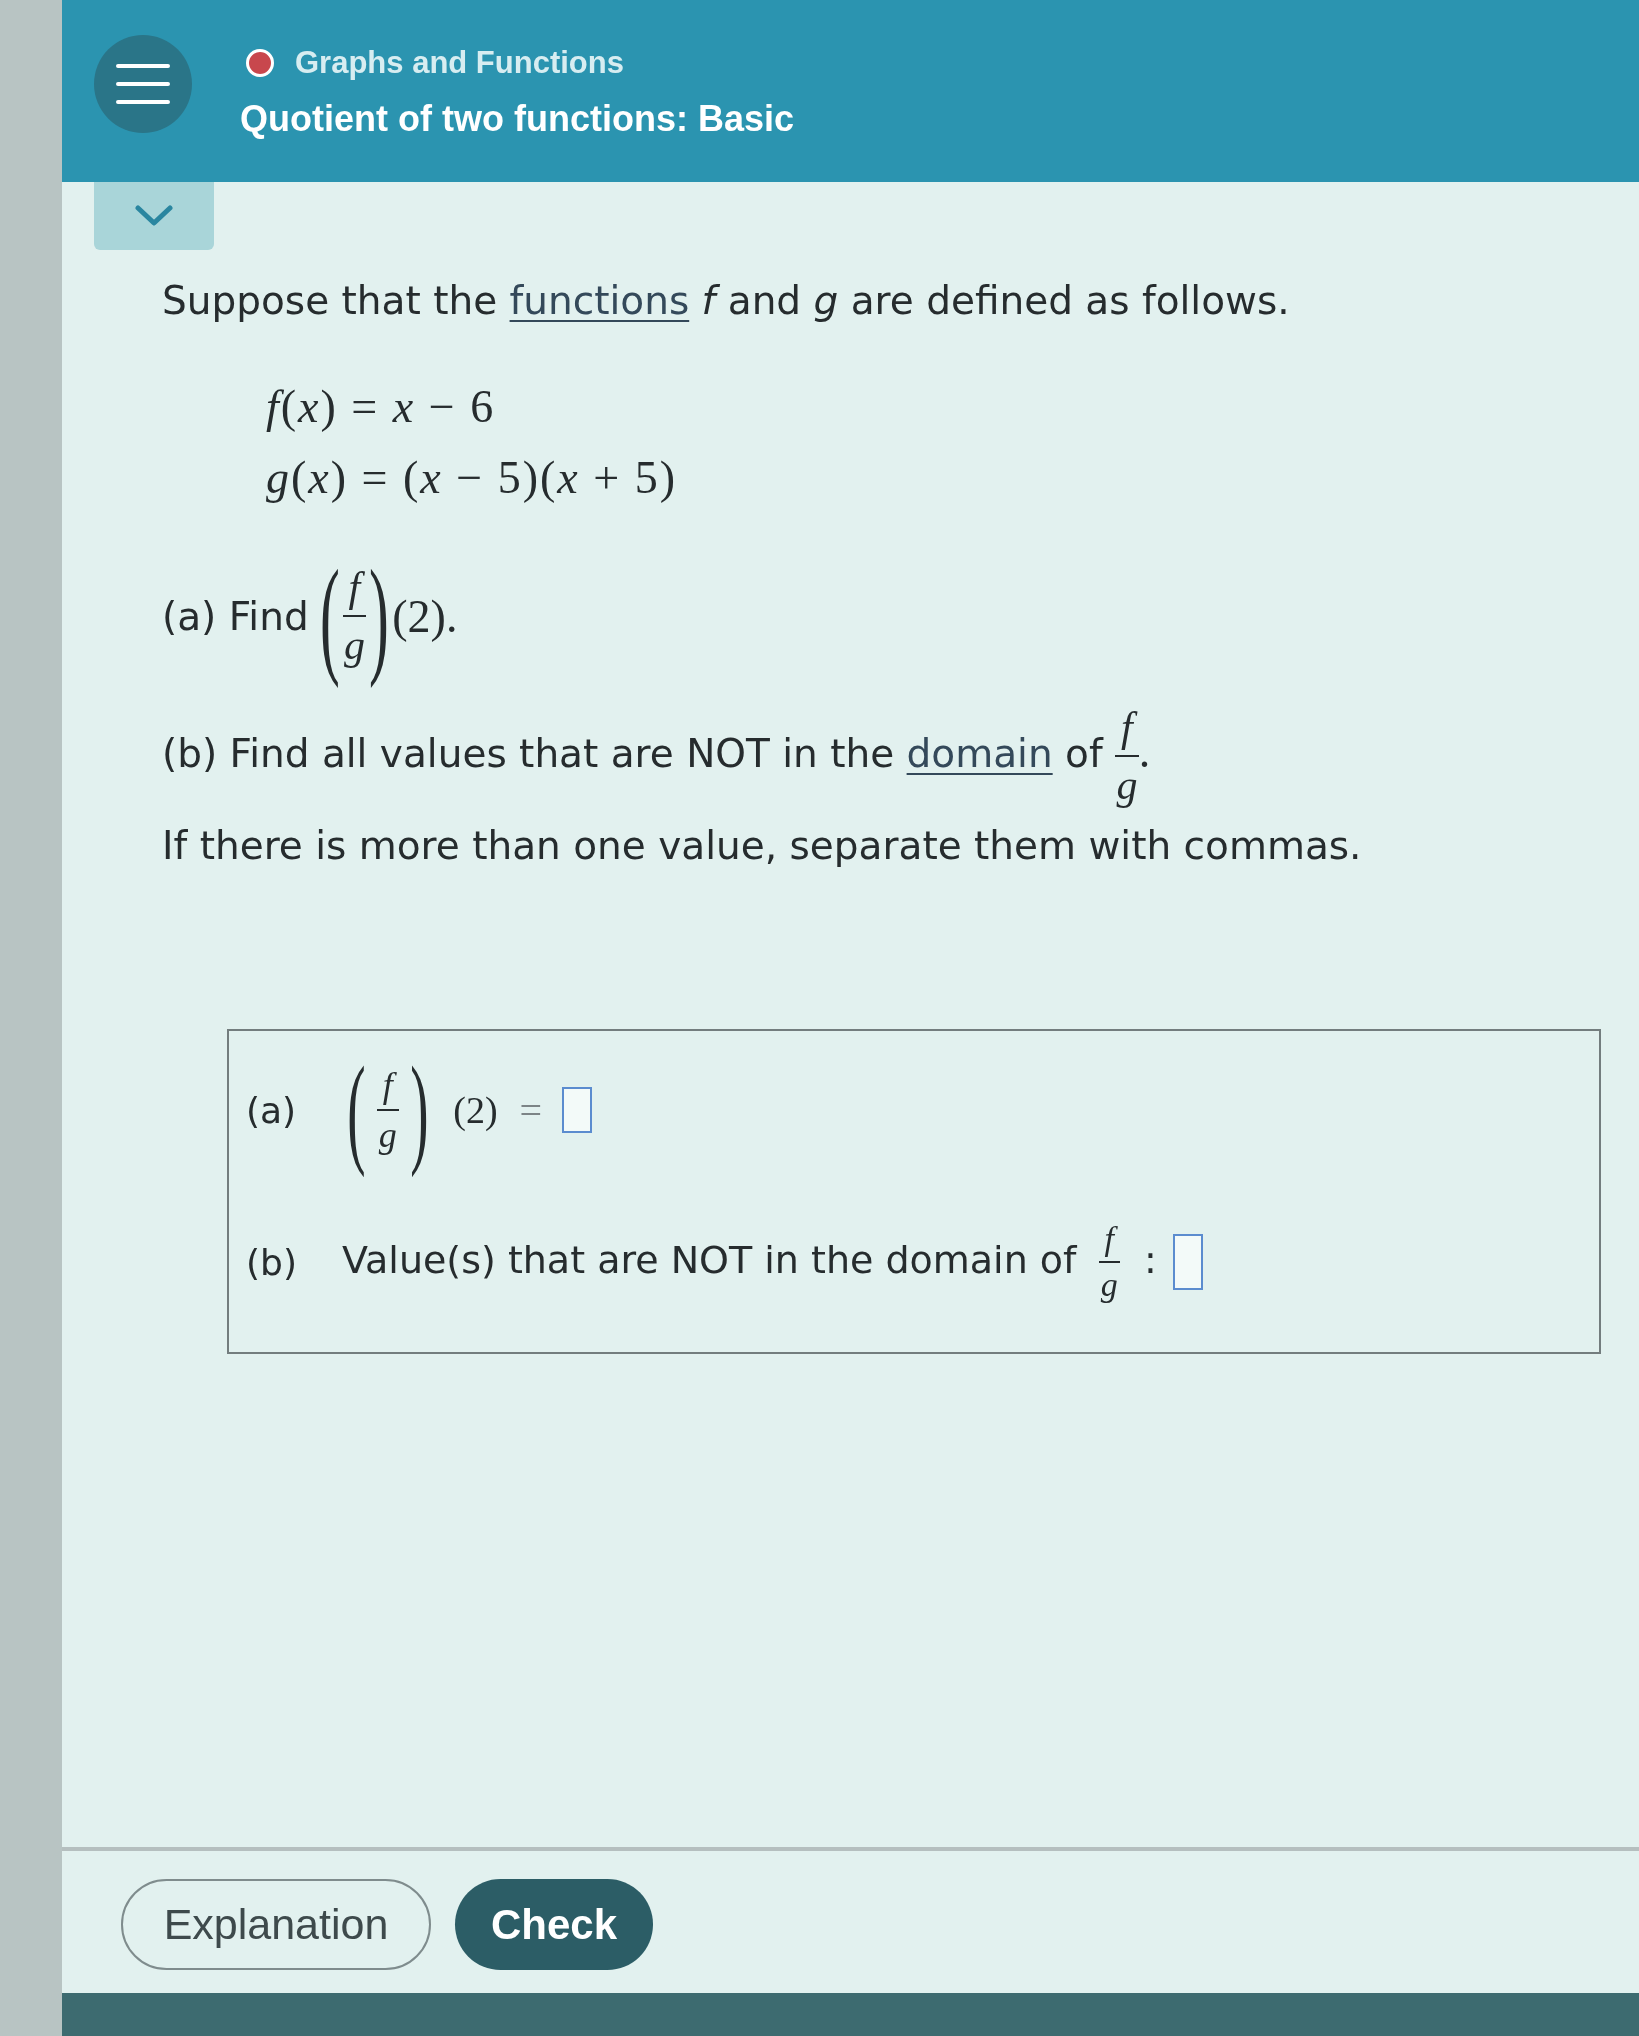  What do you see at coordinates (726, 301) in the screenshot?
I see `problem-statement: Suppose that the functions f and g are defined as follows.` at bounding box center [726, 301].